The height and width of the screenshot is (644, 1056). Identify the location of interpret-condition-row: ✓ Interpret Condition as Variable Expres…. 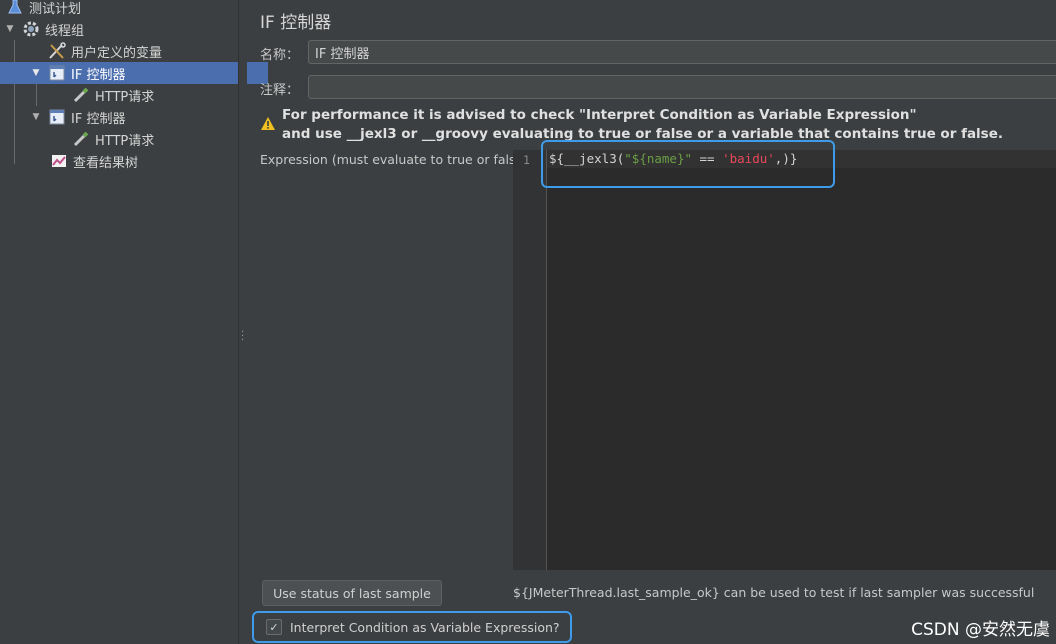
(413, 627).